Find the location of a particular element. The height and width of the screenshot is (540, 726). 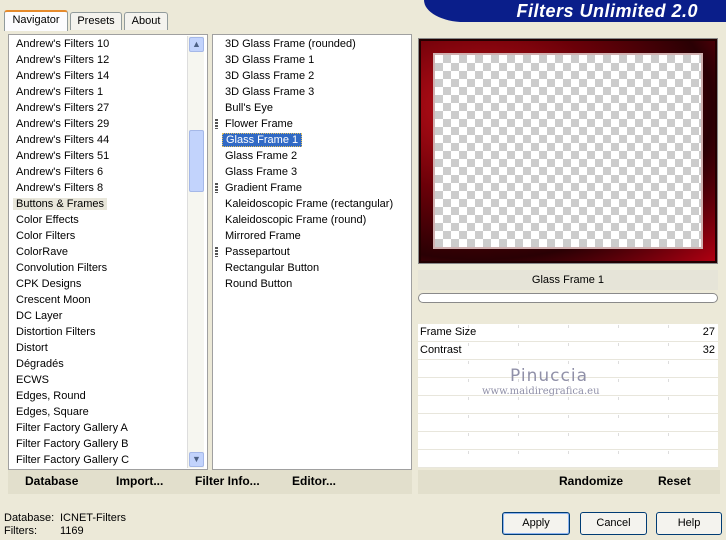

category-item: Andrew's Filters 29 is located at coordinates (62, 124).